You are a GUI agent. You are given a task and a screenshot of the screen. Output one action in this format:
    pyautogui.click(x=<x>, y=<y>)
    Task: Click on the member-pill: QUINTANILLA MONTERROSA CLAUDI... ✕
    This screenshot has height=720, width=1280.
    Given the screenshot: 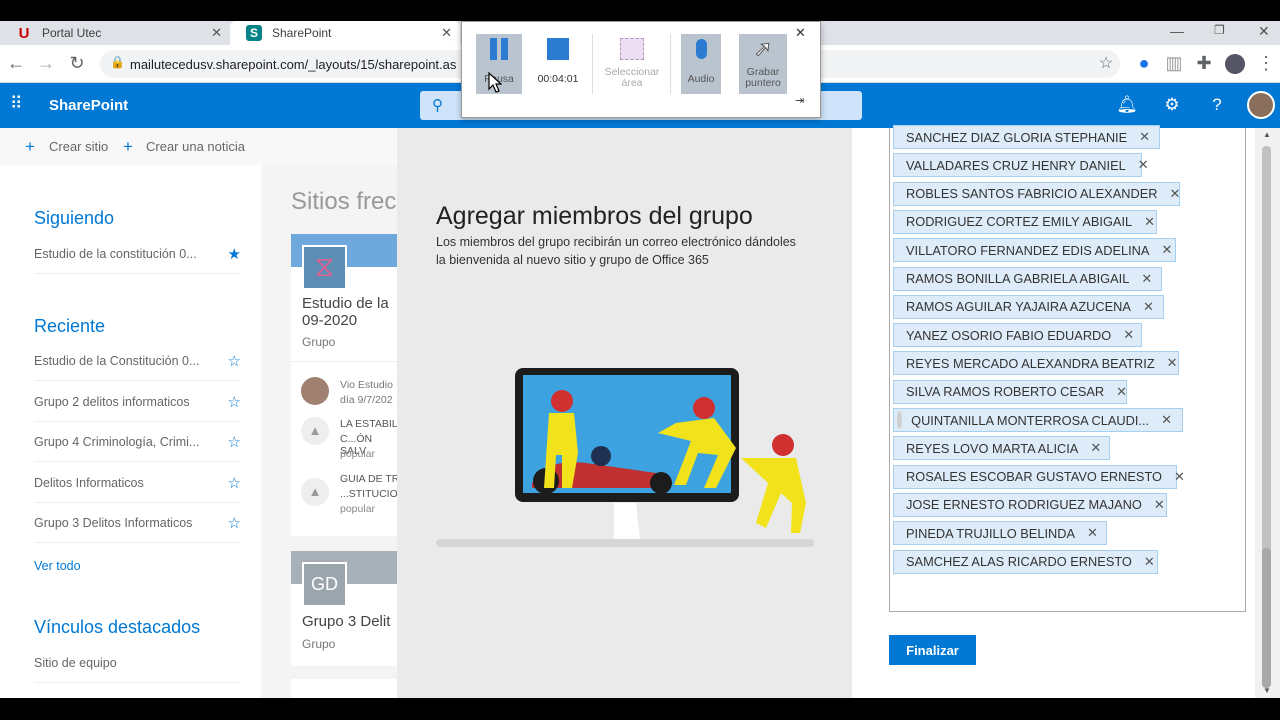 What is the action you would take?
    pyautogui.click(x=1038, y=420)
    